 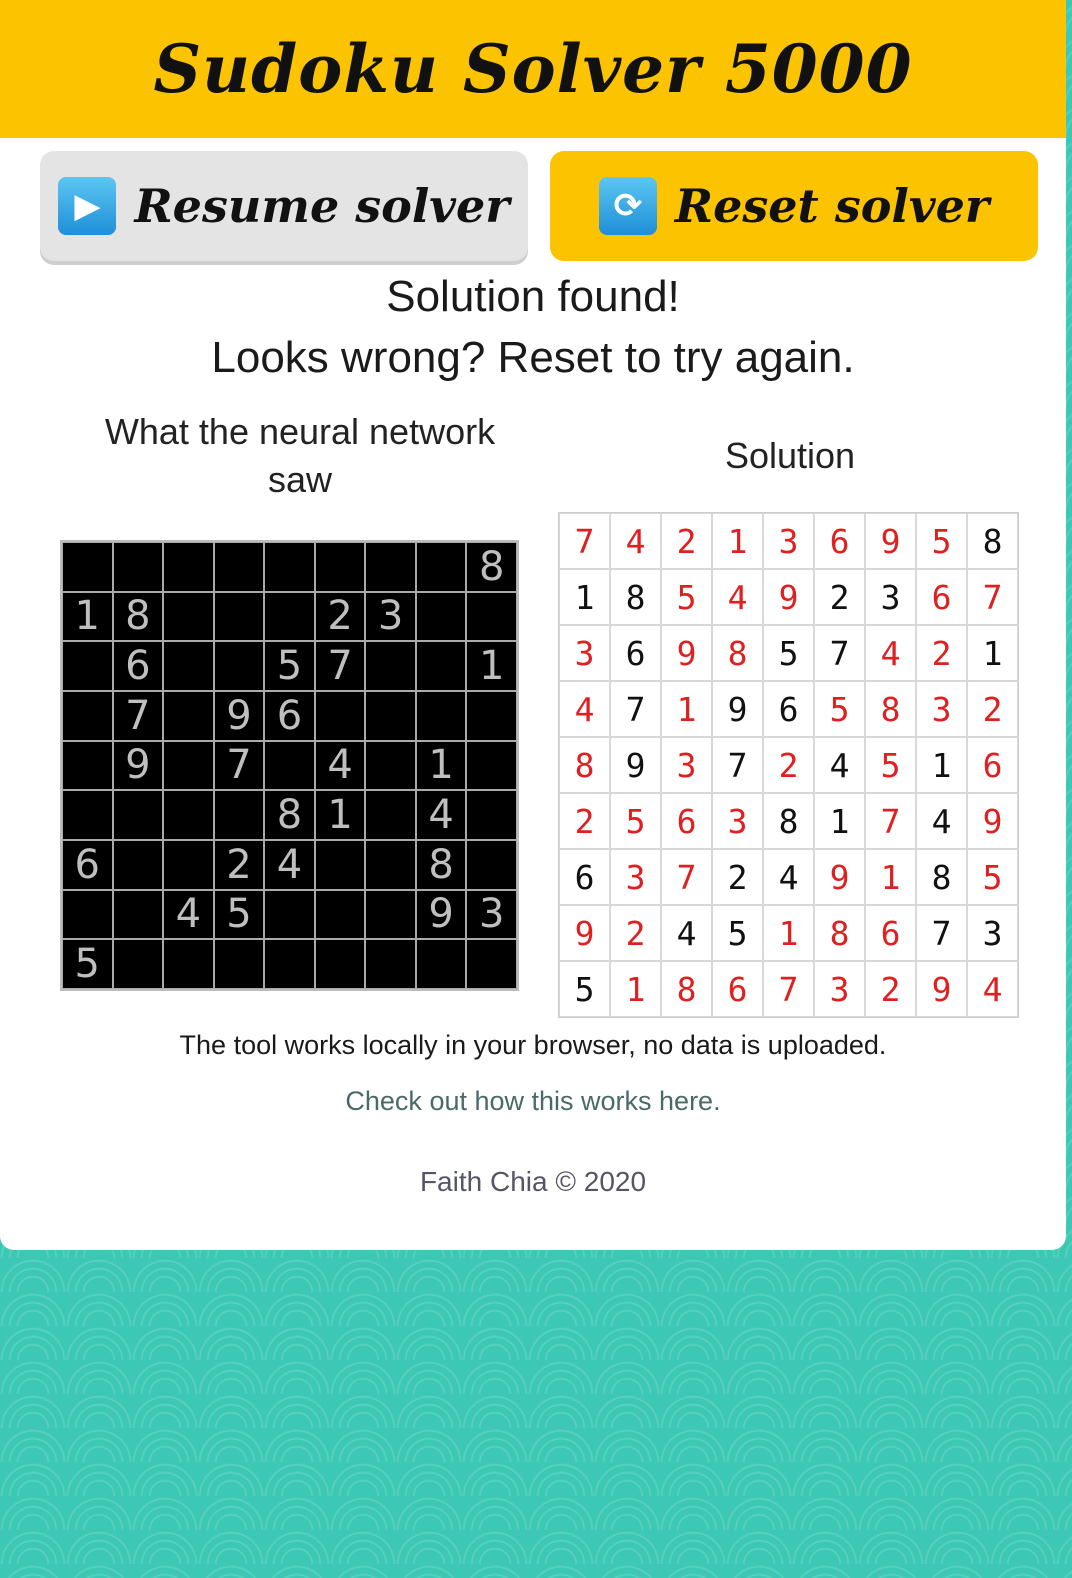 I want to click on nn-cell: 1, so click(x=441, y=765).